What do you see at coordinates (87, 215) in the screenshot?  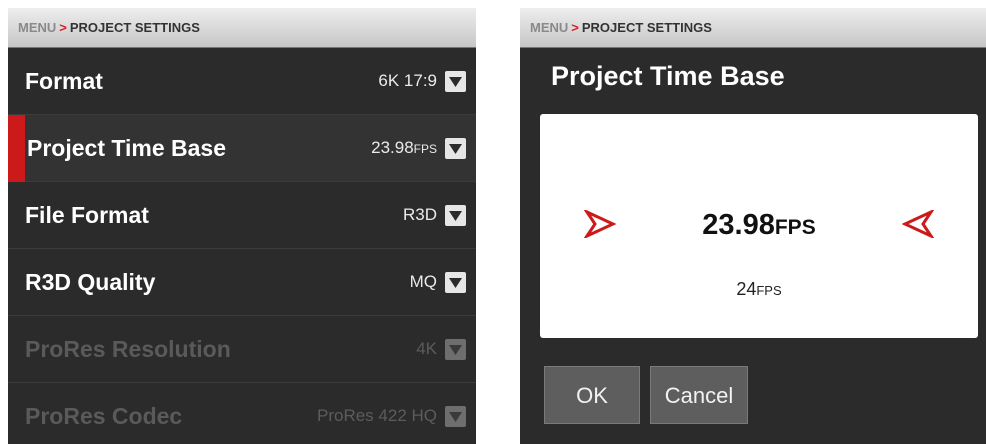 I see `setting-label: File Format` at bounding box center [87, 215].